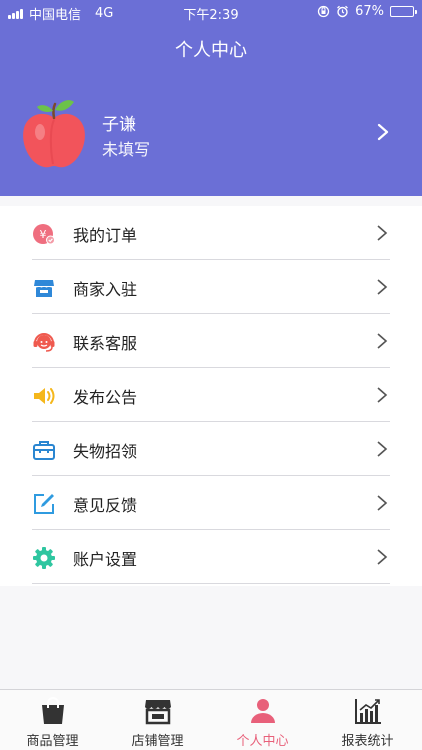  Describe the element at coordinates (368, 711) in the screenshot. I see `chart-icon` at that location.